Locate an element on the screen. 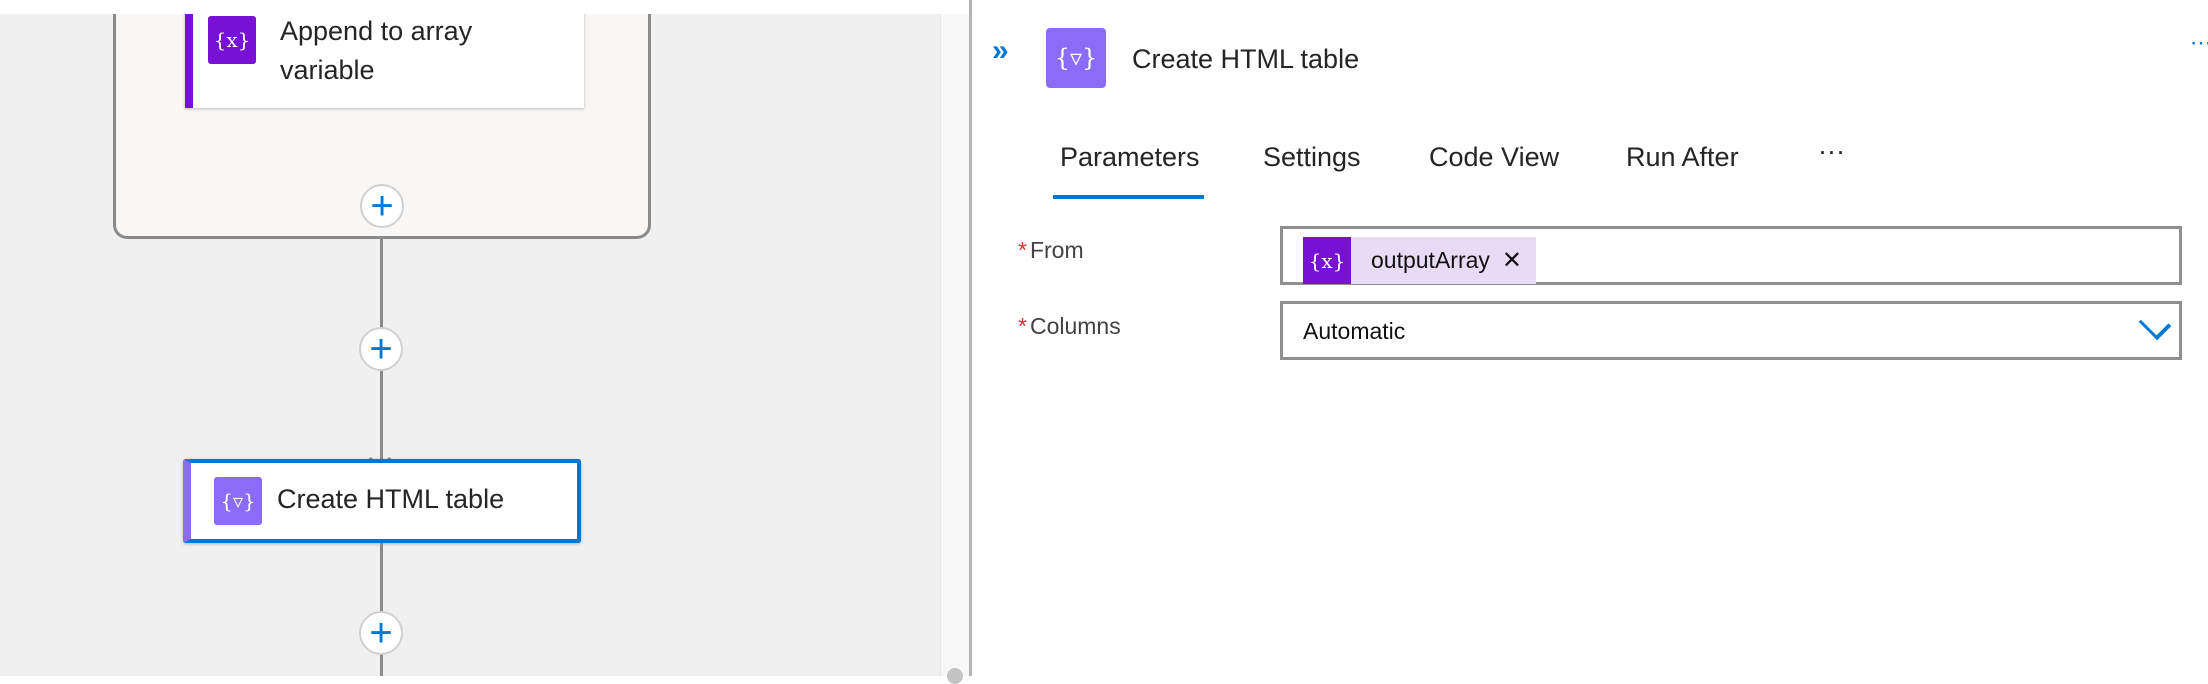  loop-scope-container: {x} Append to array variable + is located at coordinates (382, 126).